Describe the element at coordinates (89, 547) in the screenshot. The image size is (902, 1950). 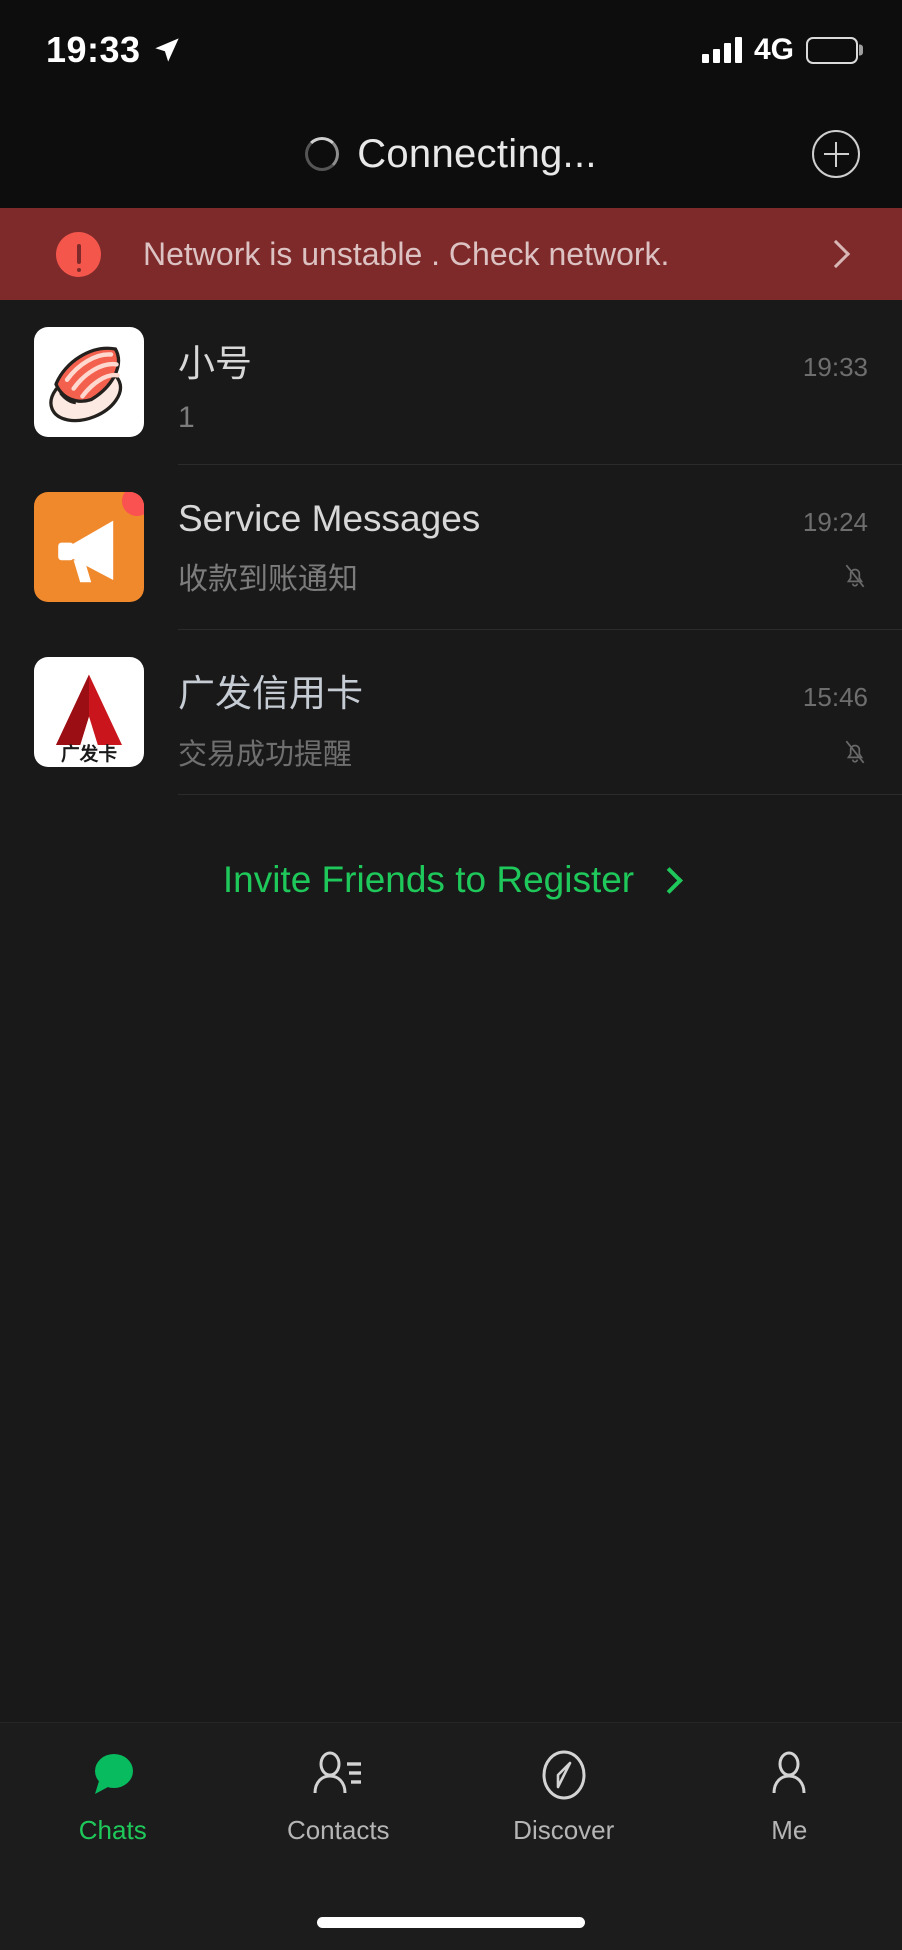
I see `megaphone-avatar` at that location.